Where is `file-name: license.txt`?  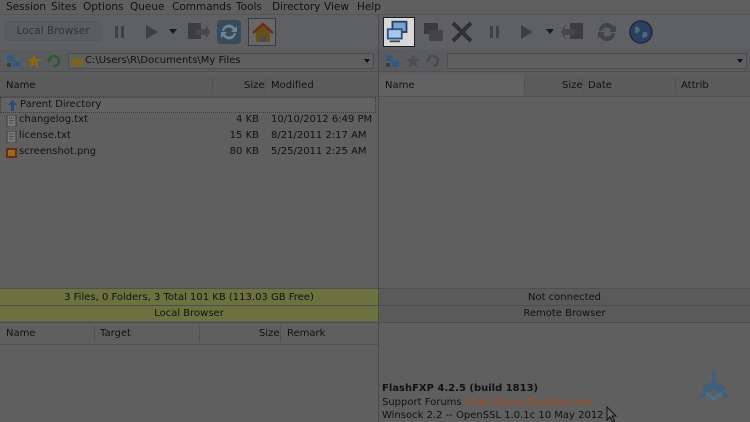
file-name: license.txt is located at coordinates (45, 135).